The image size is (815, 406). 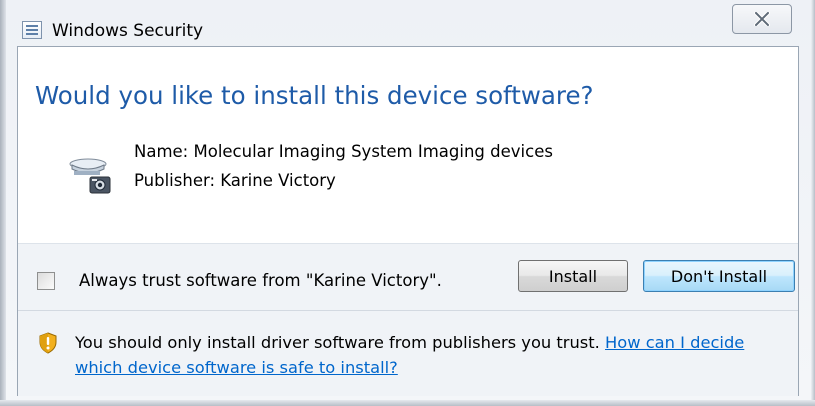 What do you see at coordinates (407, 403) in the screenshot?
I see `window-border-bottom` at bounding box center [407, 403].